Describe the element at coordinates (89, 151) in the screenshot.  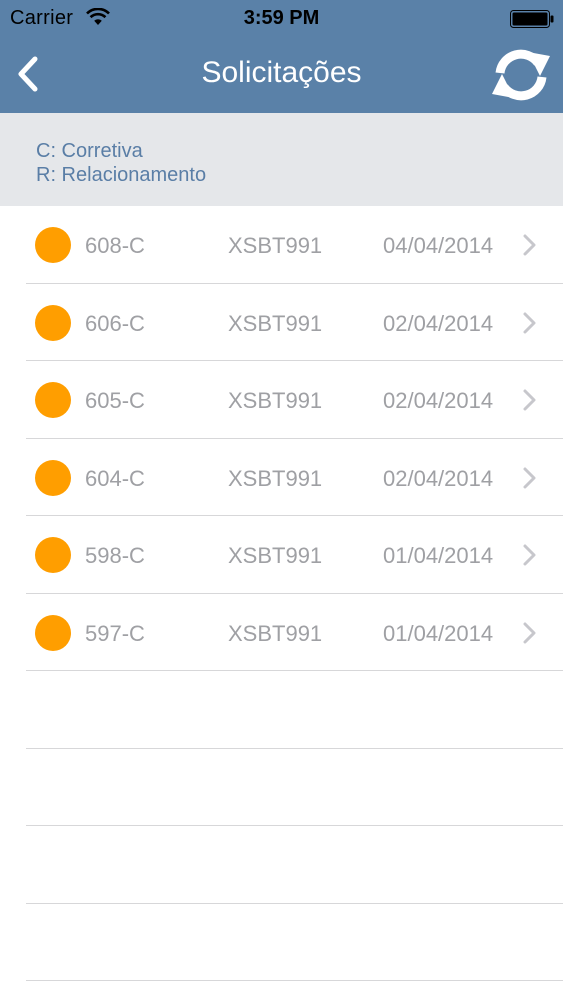
I see `legend-corretiva: C: Corretiva` at that location.